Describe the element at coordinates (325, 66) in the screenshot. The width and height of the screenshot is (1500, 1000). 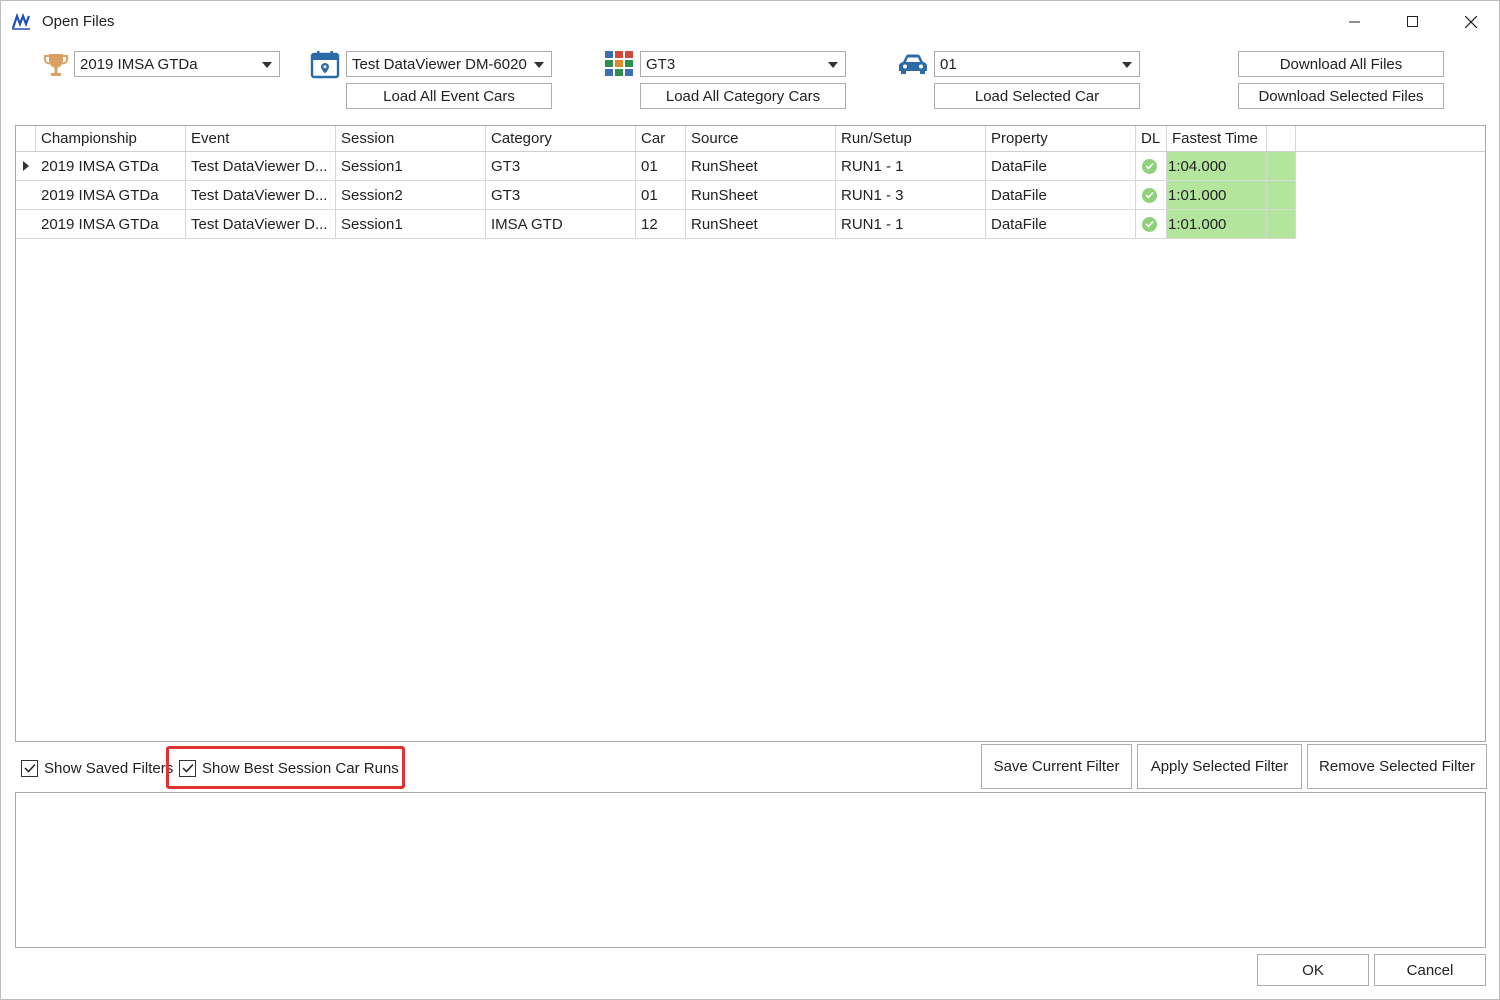
I see `calendar-pin-icon` at that location.